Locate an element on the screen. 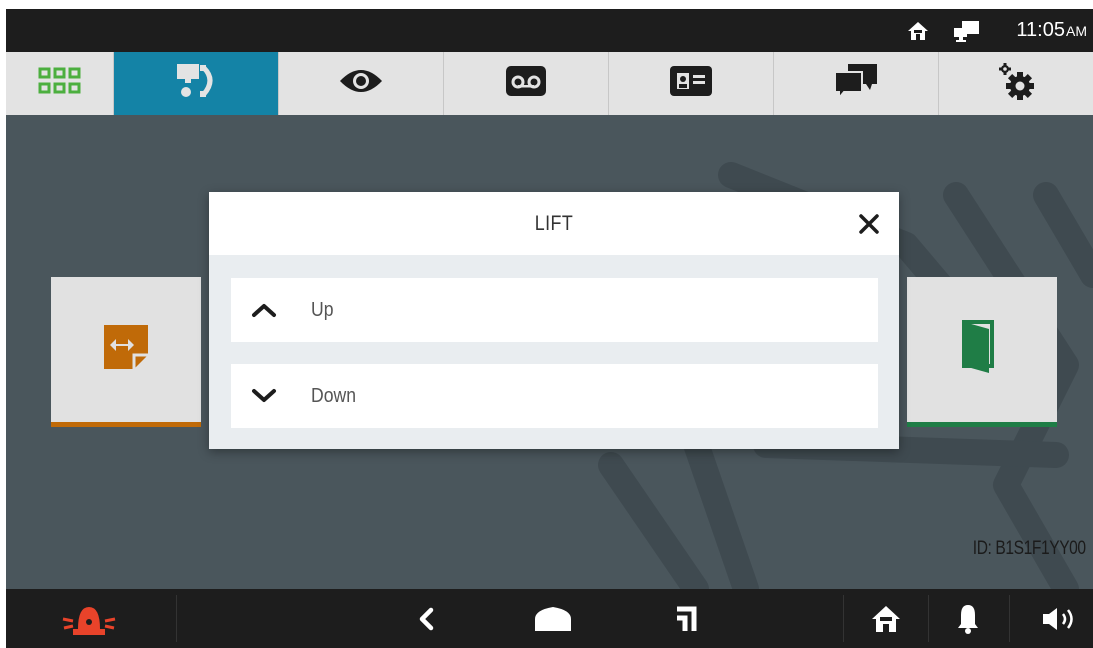 This screenshot has height=648, width=1093. door-card is located at coordinates (982, 352).